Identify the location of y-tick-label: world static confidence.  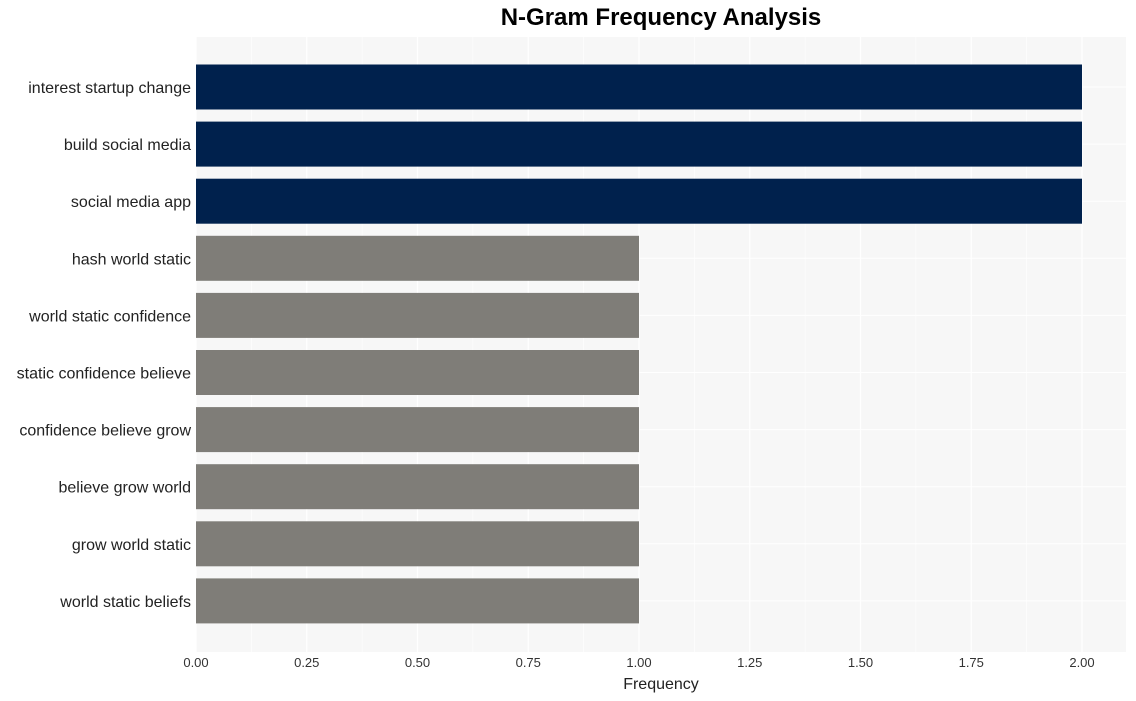
(109, 316).